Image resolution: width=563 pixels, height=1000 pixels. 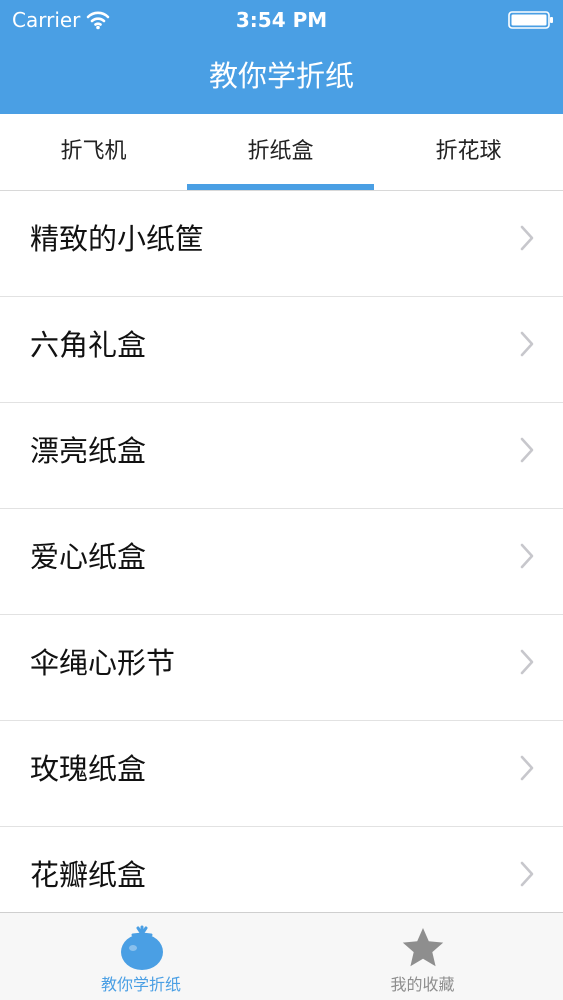 I want to click on list-item: 精致的小纸筐, so click(x=281, y=244).